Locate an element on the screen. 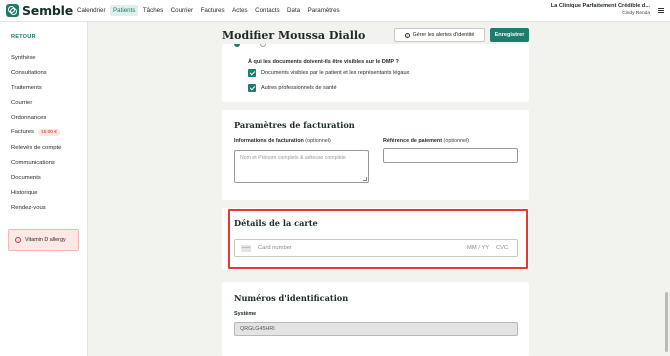 This screenshot has width=670, height=356. allergy-text: Vitamin D allergy is located at coordinates (45, 240).